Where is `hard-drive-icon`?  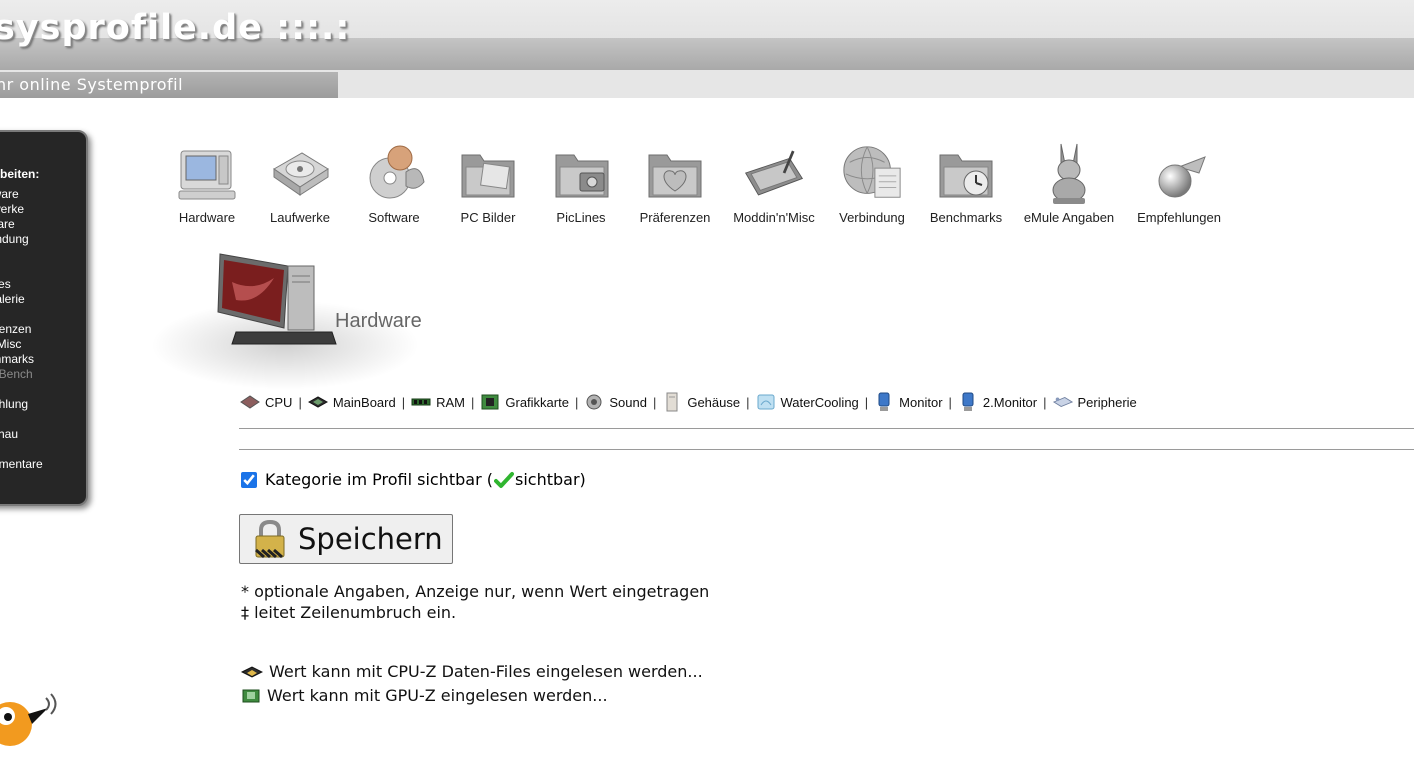 hard-drive-icon is located at coordinates (300, 173).